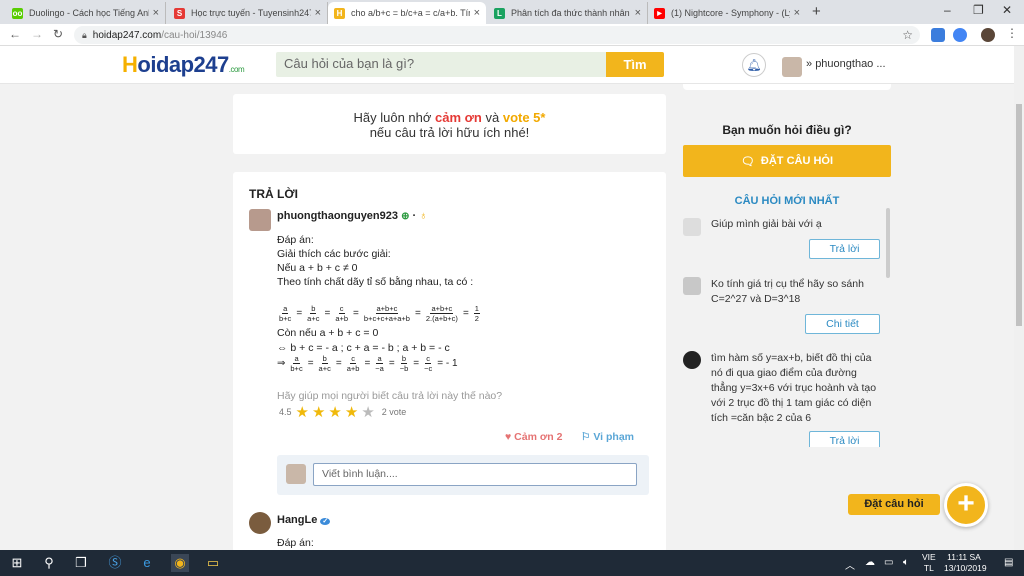 The width and height of the screenshot is (1024, 576). What do you see at coordinates (907, 35) in the screenshot?
I see `bookmark-star-icon: ☆` at bounding box center [907, 35].